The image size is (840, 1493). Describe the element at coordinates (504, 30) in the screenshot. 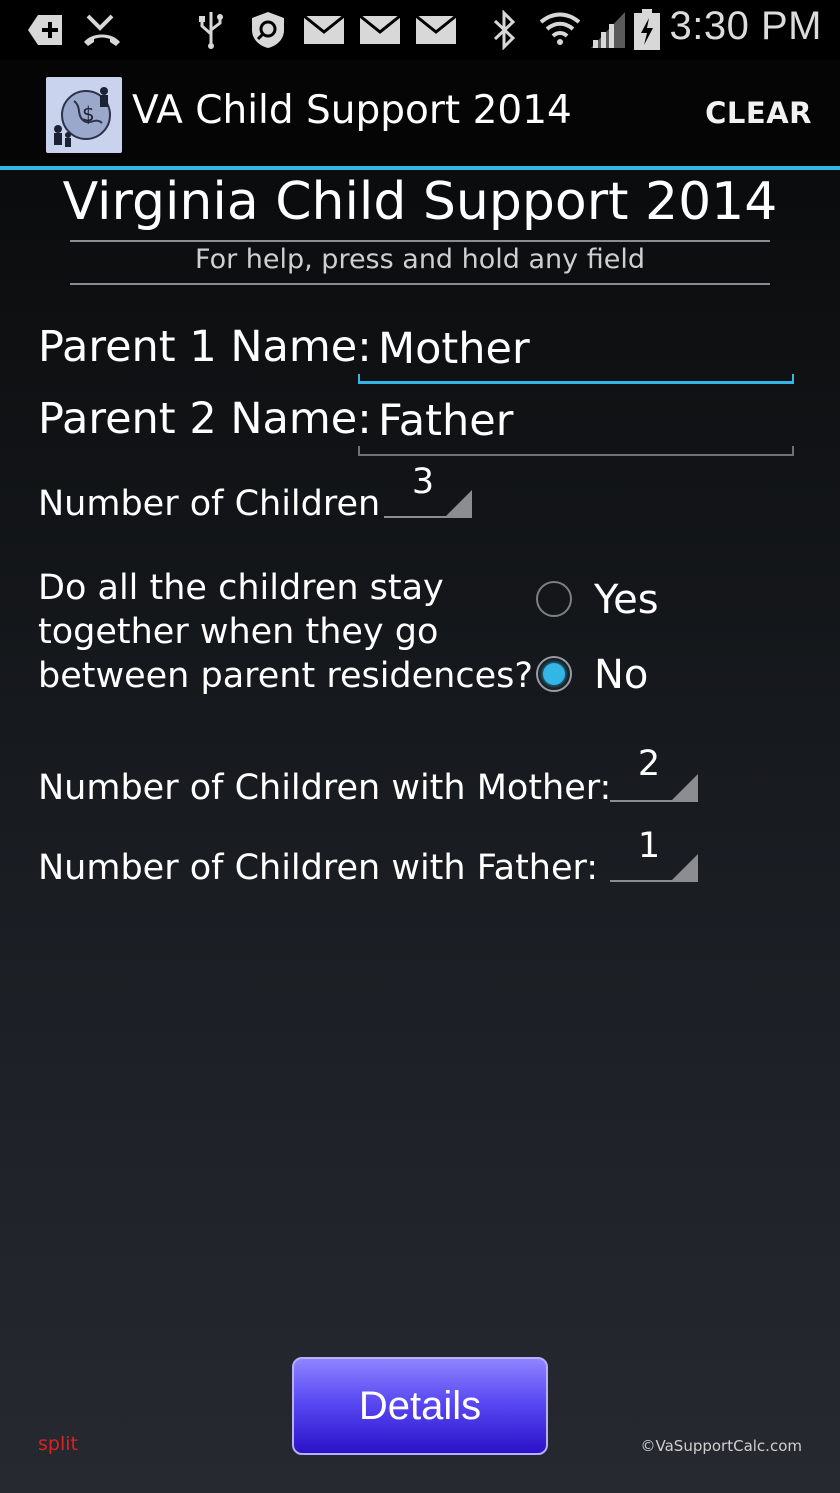

I see `bluetooth-icon` at that location.